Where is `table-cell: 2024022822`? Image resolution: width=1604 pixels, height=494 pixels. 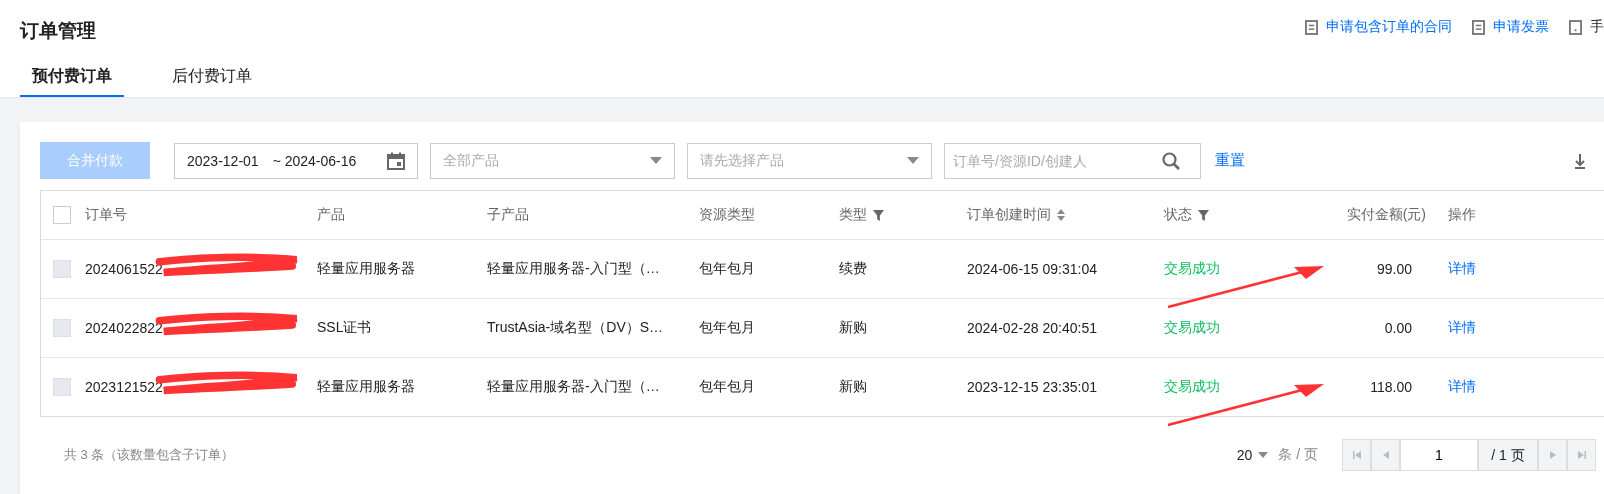
table-cell: 2024022822 is located at coordinates (124, 328).